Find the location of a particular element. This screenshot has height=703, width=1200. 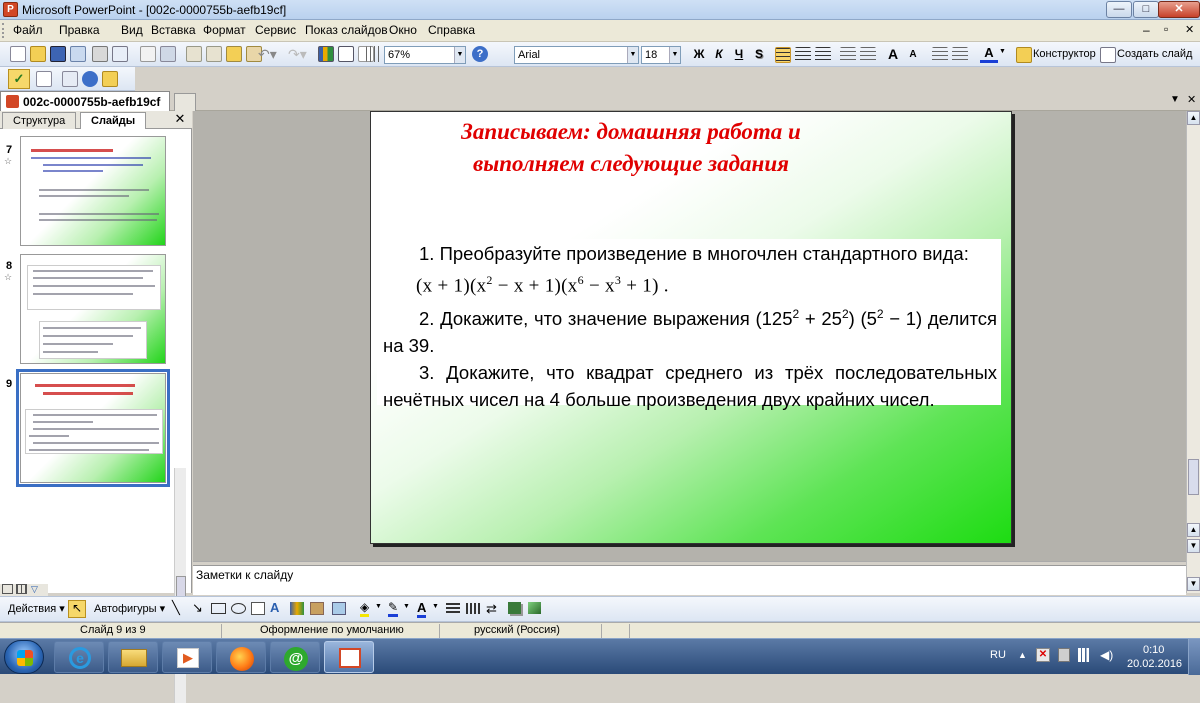

open-folder-icon is located at coordinates (38, 54).